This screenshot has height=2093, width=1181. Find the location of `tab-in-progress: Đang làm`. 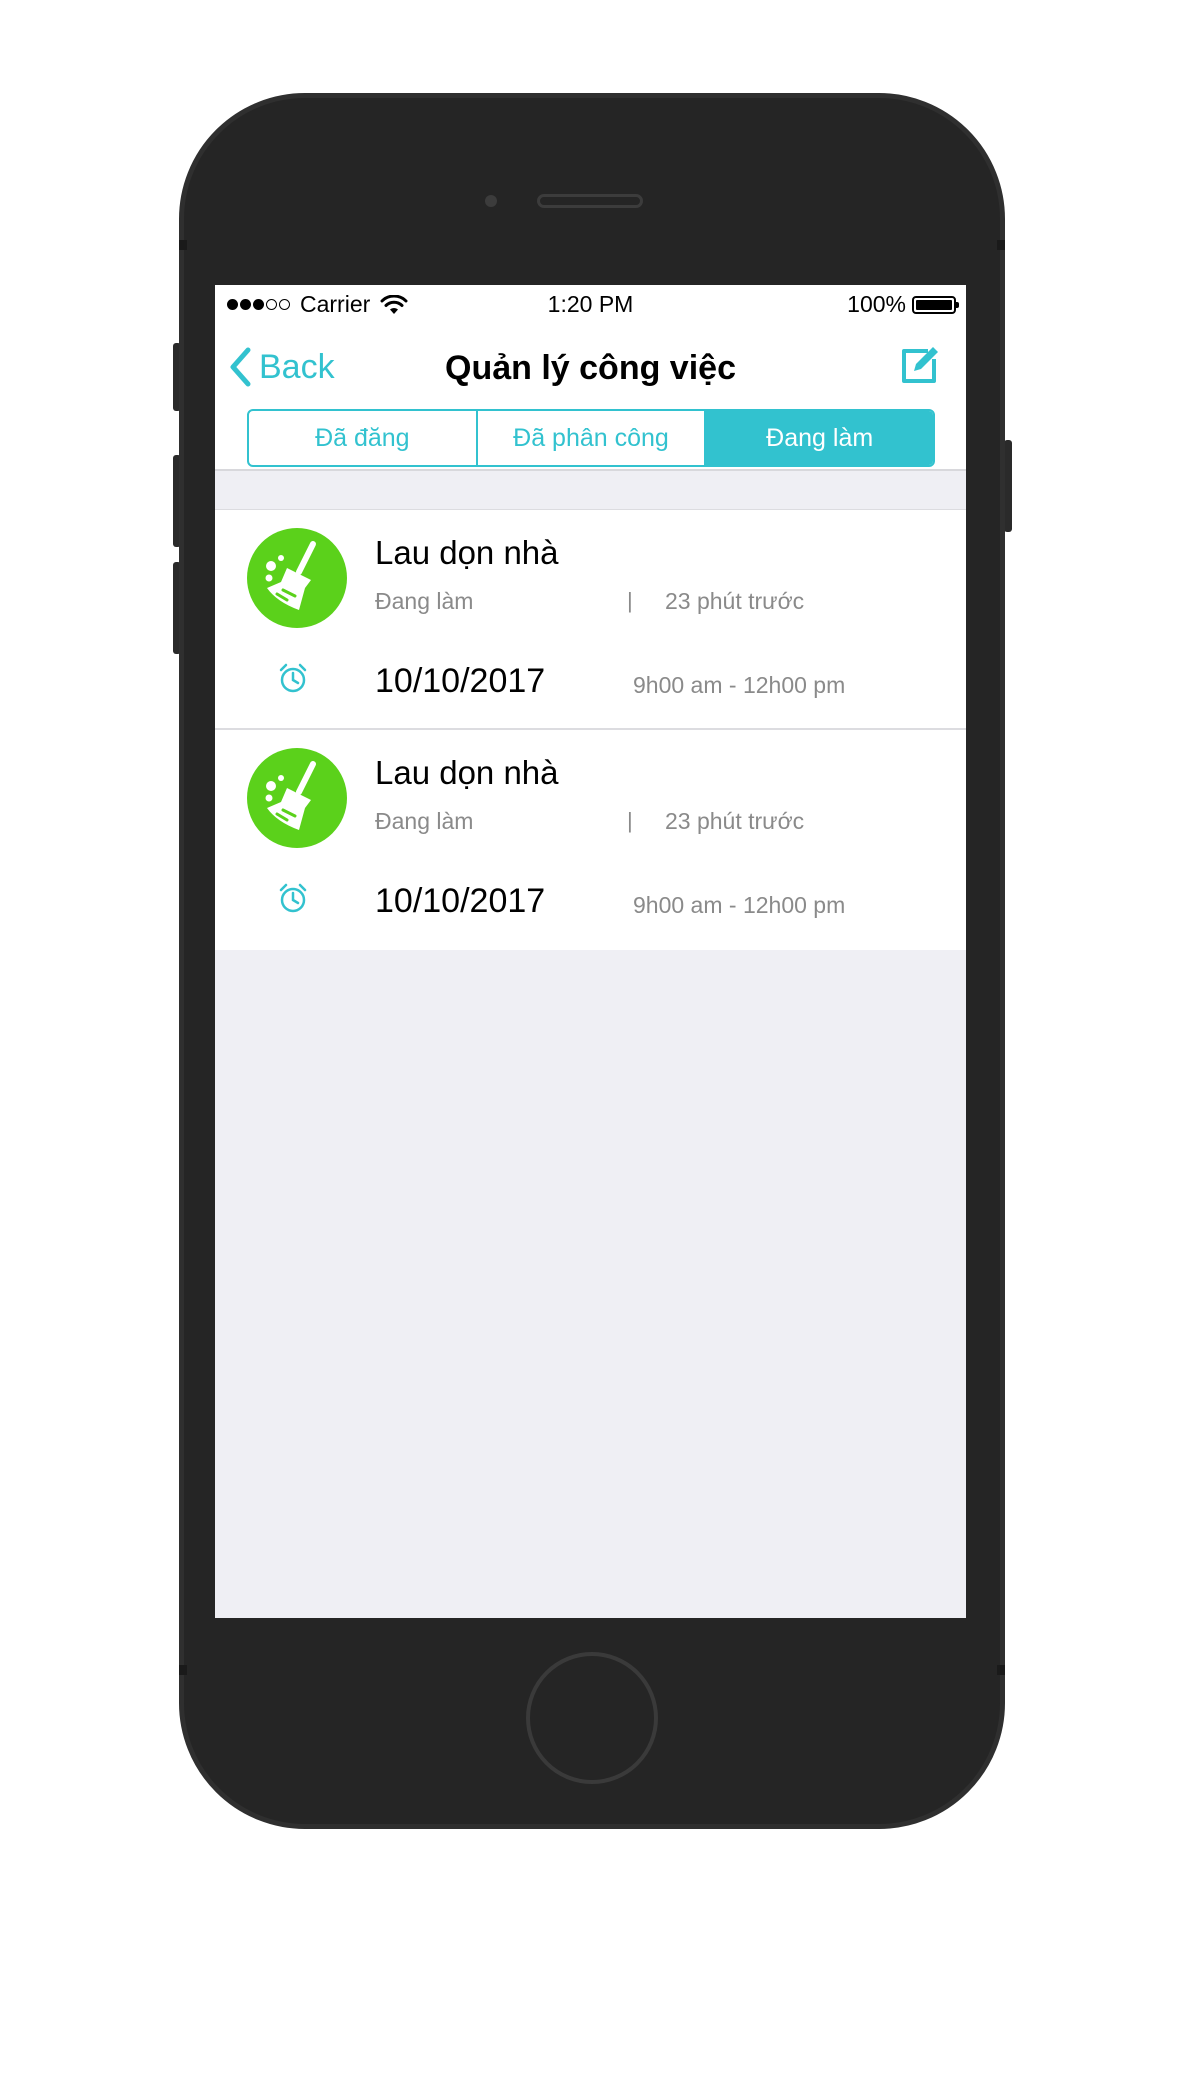

tab-in-progress: Đang làm is located at coordinates (819, 438).